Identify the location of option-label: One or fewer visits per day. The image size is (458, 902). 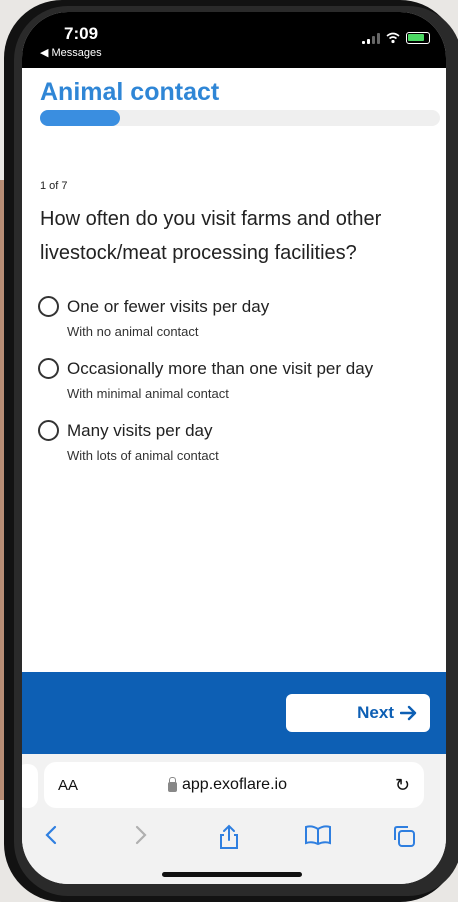
(168, 306).